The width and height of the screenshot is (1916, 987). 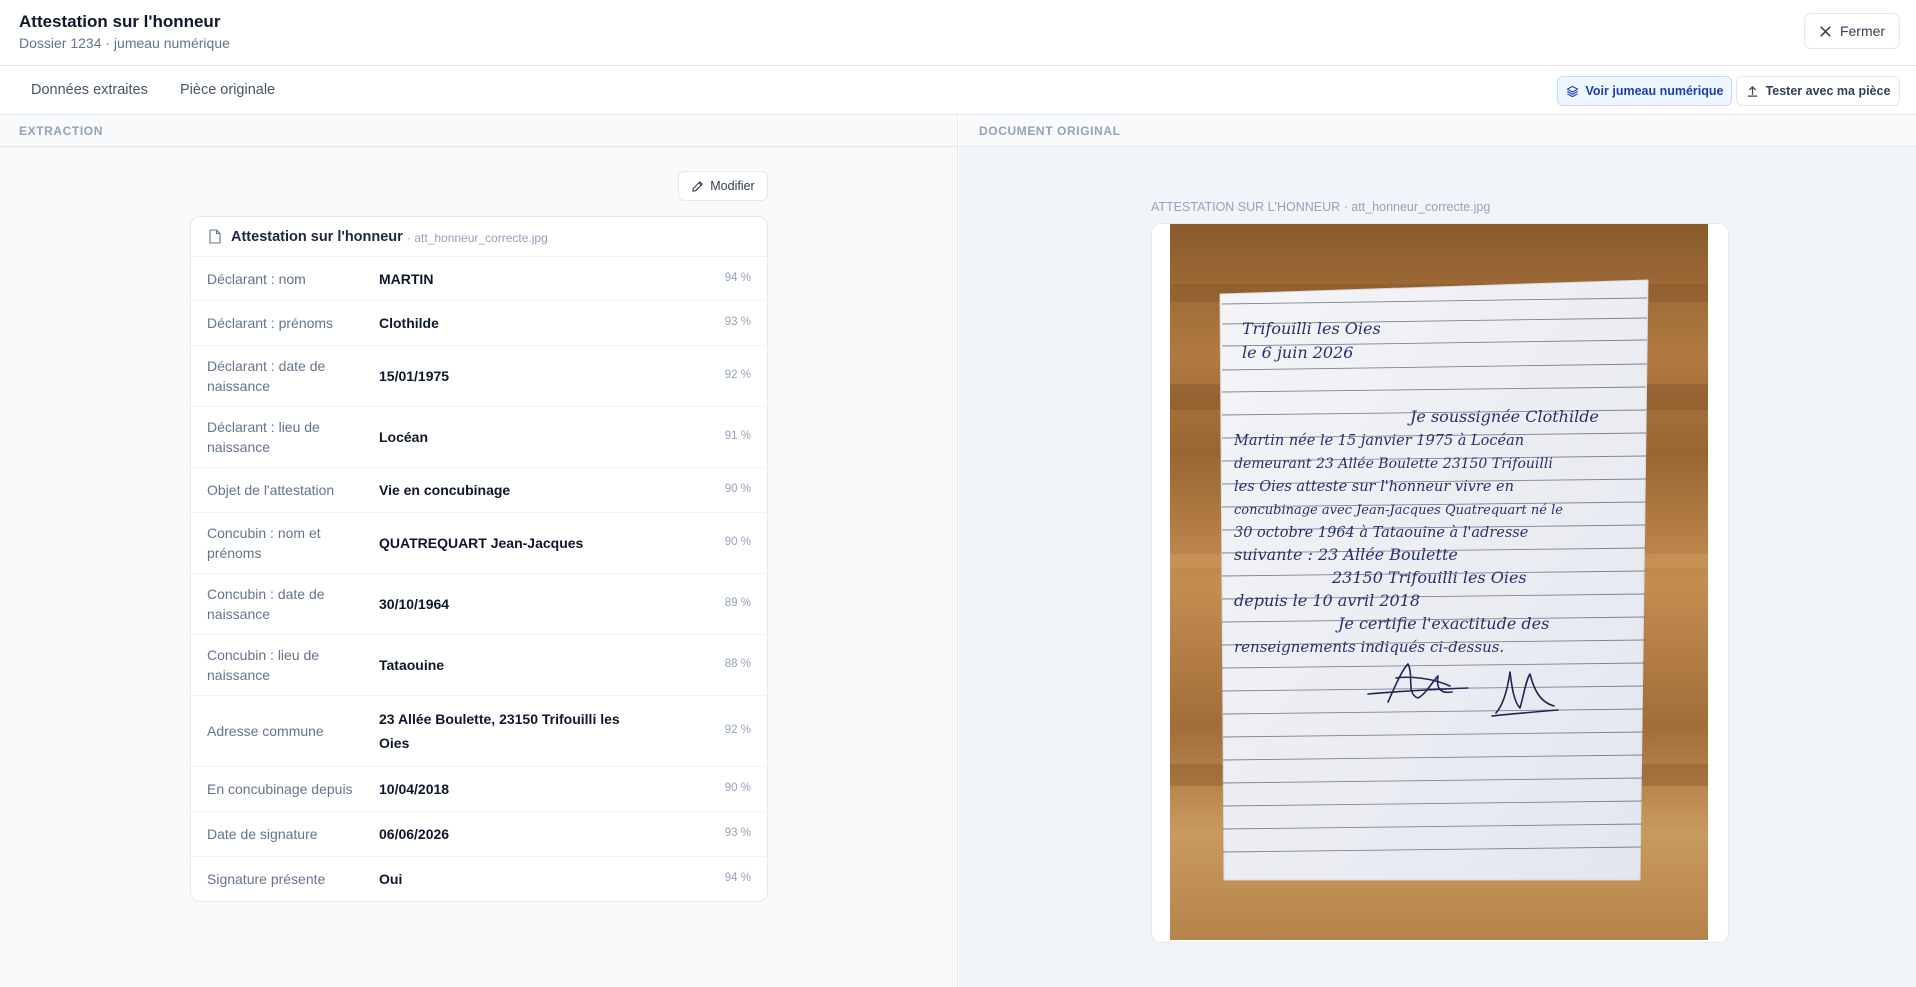 What do you see at coordinates (266, 879) in the screenshot?
I see `field-label: Signature présente` at bounding box center [266, 879].